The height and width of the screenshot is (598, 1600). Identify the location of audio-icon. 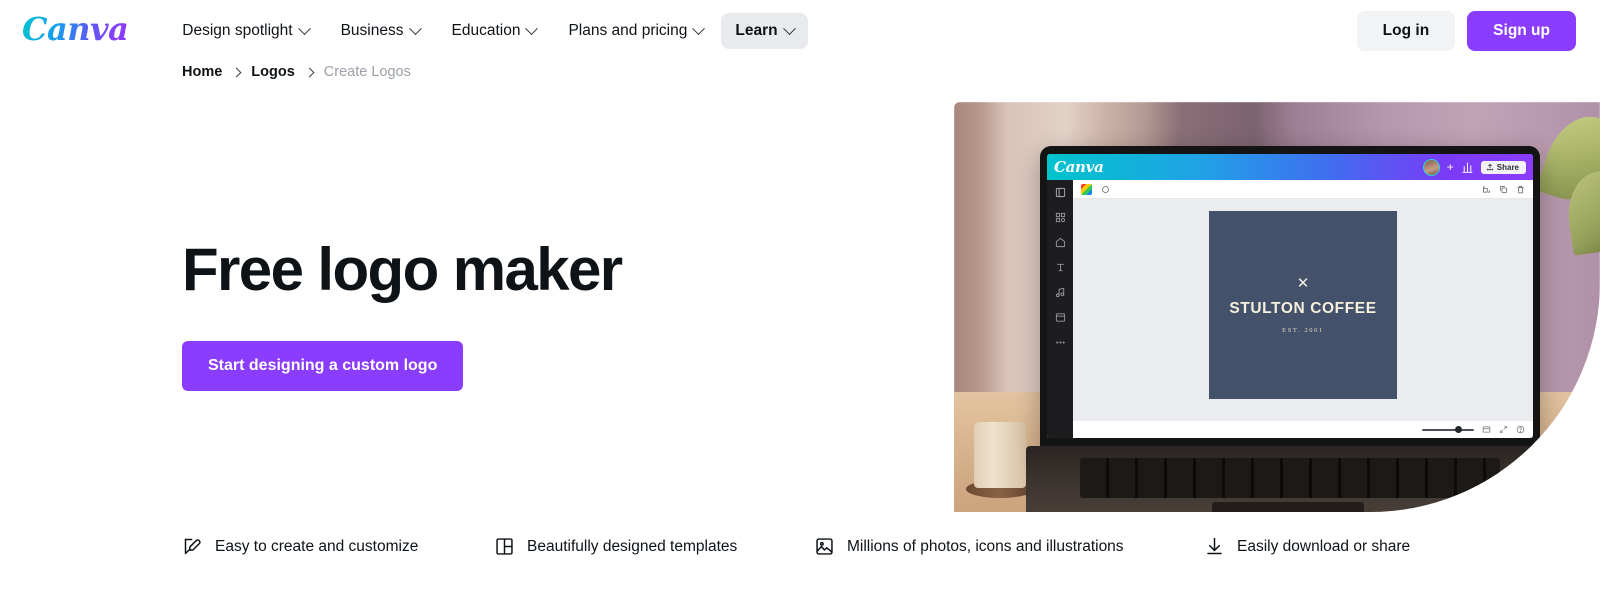
(1059, 292).